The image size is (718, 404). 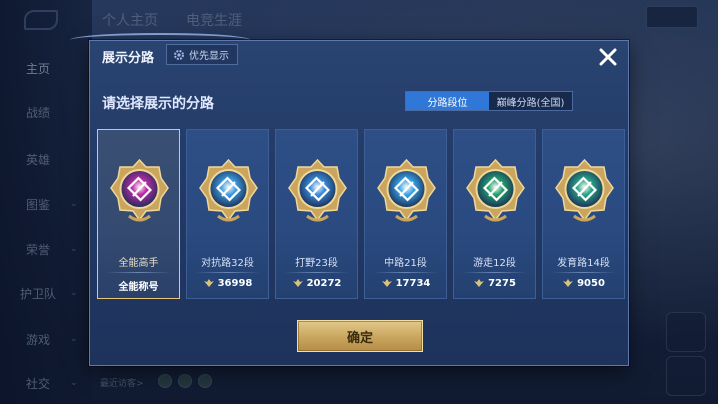 I want to click on farm-lane-emblem-icon, so click(x=584, y=190).